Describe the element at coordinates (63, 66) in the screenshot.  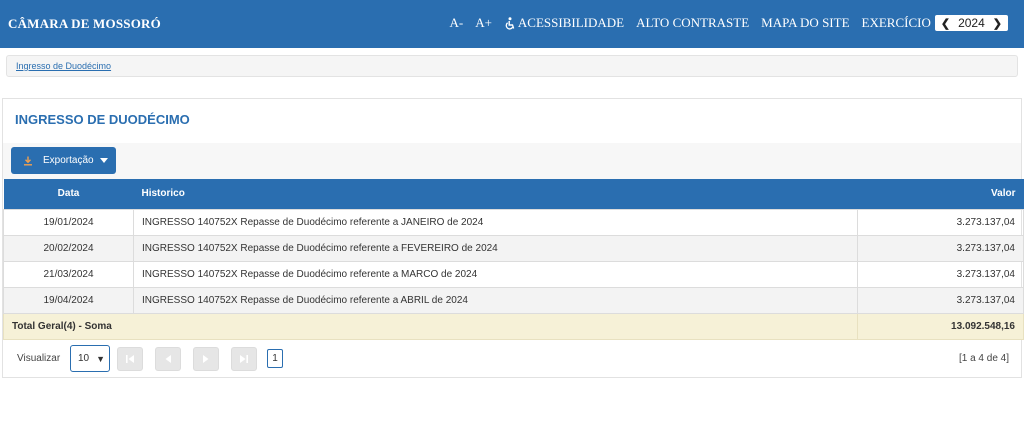
I see `breadcrumb-current: Ingresso de Duodécimo` at that location.